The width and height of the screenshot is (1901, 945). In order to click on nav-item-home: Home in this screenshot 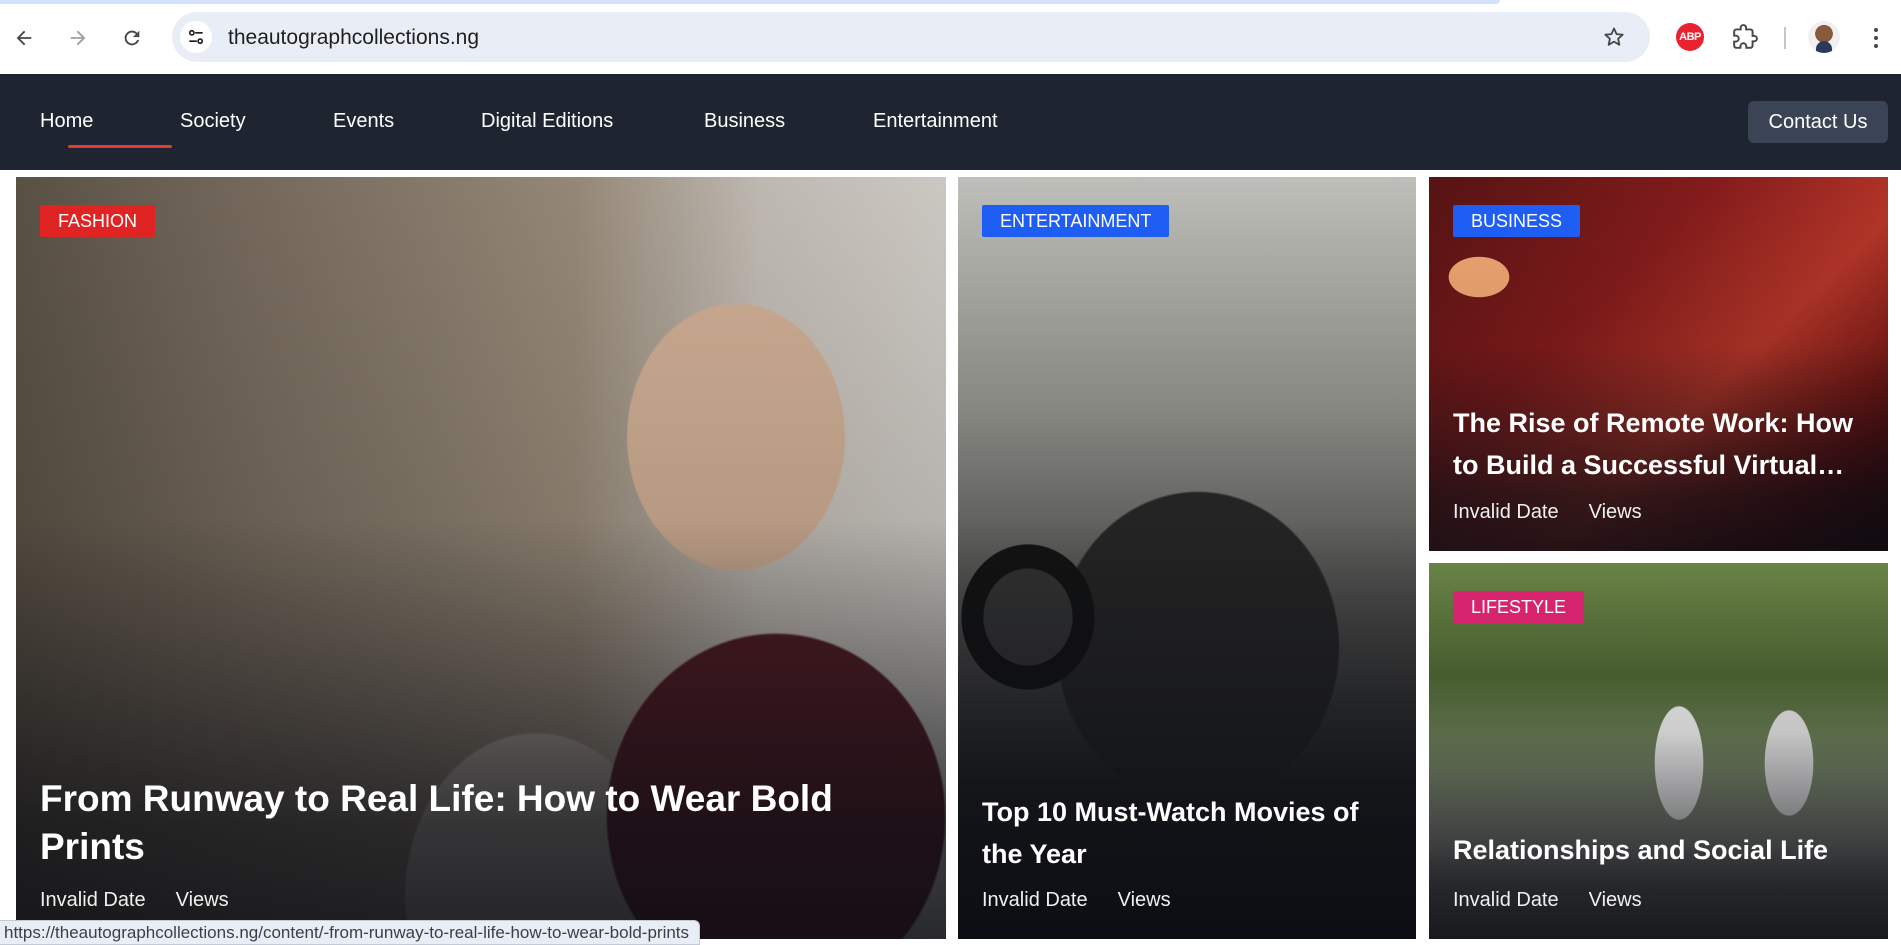, I will do `click(66, 121)`.